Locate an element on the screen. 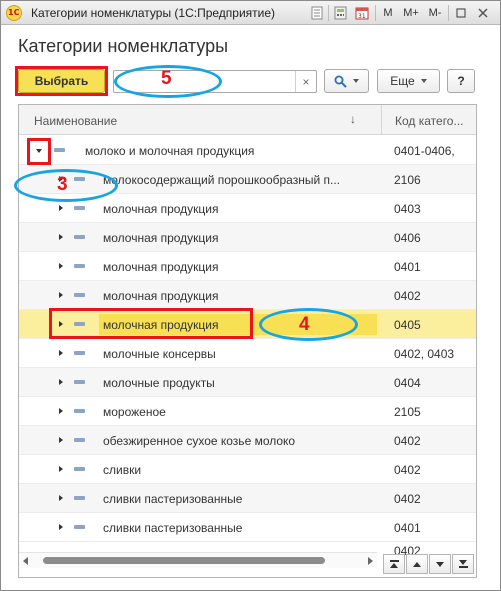 The image size is (501, 591). table-row: обезжиренное сухое козье молоко 0402 is located at coordinates (247, 440).